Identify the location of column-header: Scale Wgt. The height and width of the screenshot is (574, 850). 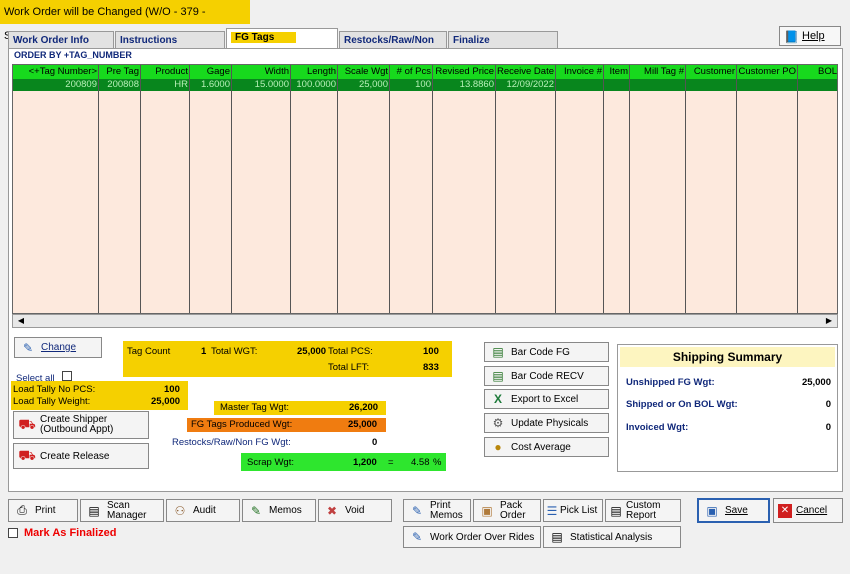
(364, 72).